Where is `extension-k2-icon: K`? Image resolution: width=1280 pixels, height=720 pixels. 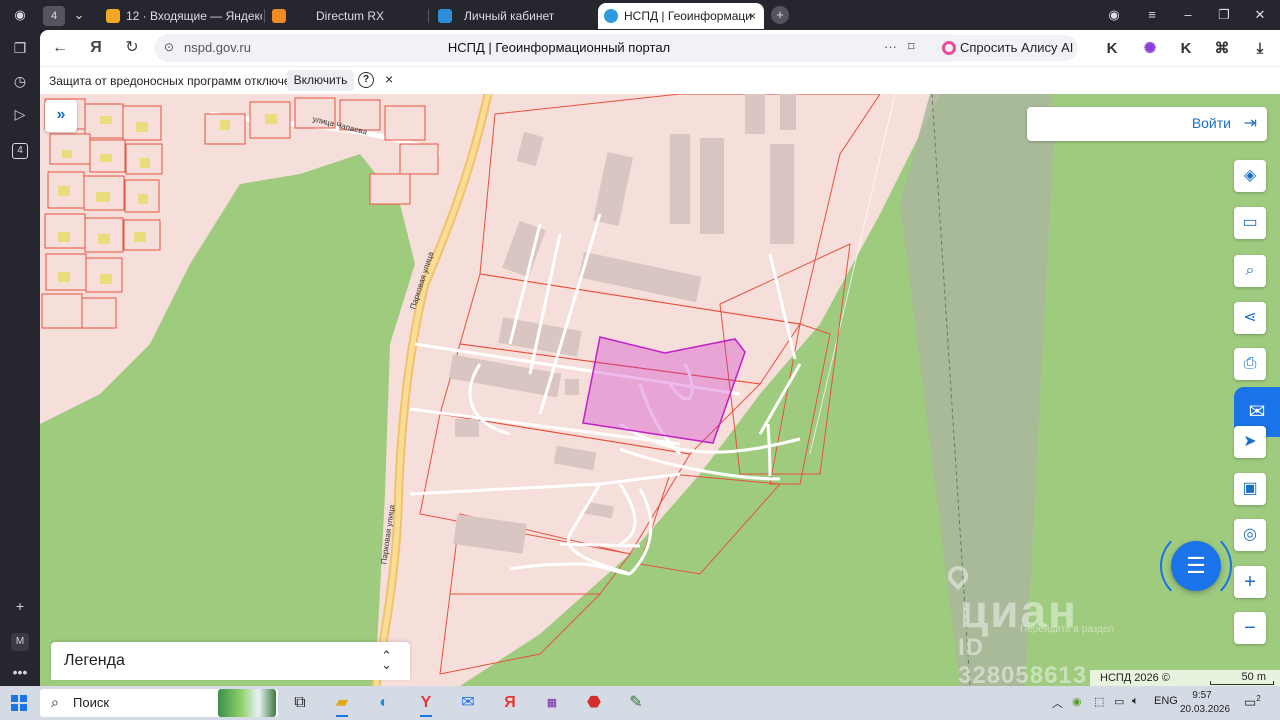 extension-k2-icon: K is located at coordinates (1186, 49).